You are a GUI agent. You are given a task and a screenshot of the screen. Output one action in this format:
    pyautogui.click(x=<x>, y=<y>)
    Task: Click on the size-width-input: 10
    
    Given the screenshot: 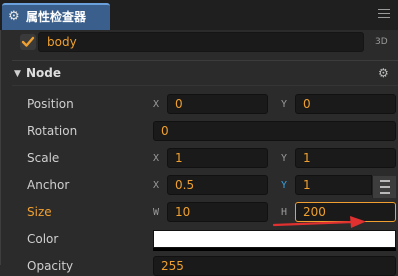 What is the action you would take?
    pyautogui.click(x=217, y=212)
    